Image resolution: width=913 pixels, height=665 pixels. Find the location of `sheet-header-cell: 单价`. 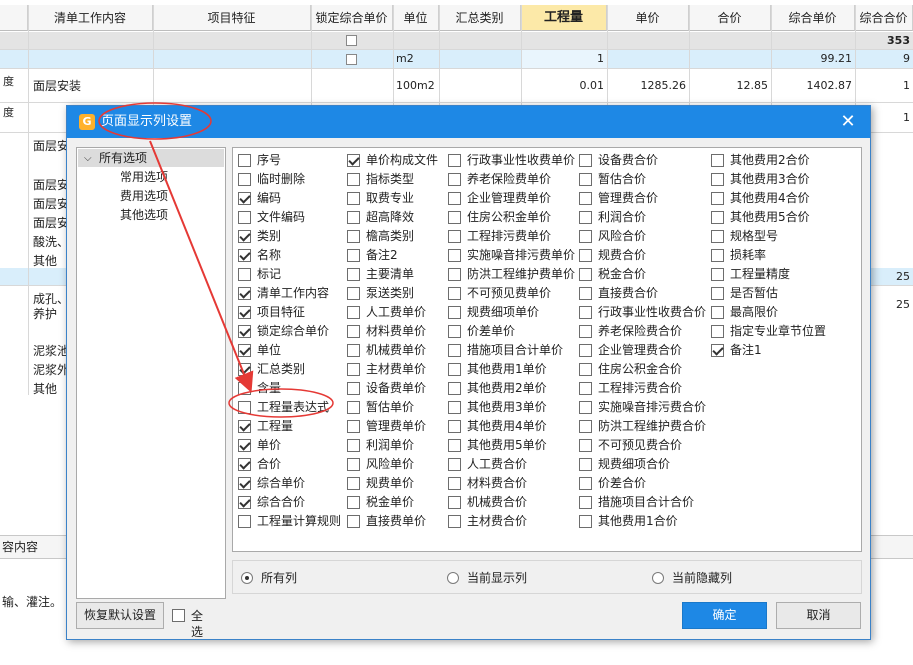

sheet-header-cell: 单价 is located at coordinates (648, 18).